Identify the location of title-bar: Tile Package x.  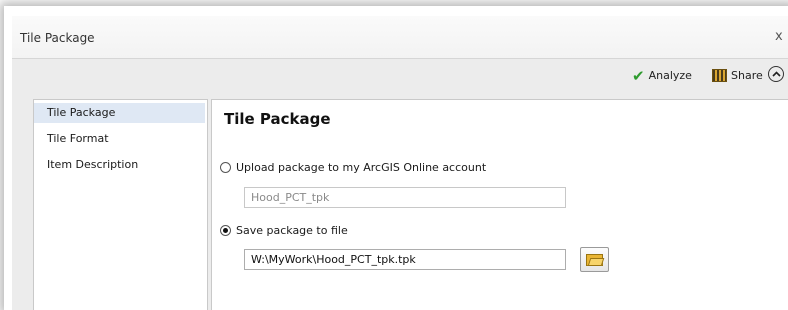
(400, 37).